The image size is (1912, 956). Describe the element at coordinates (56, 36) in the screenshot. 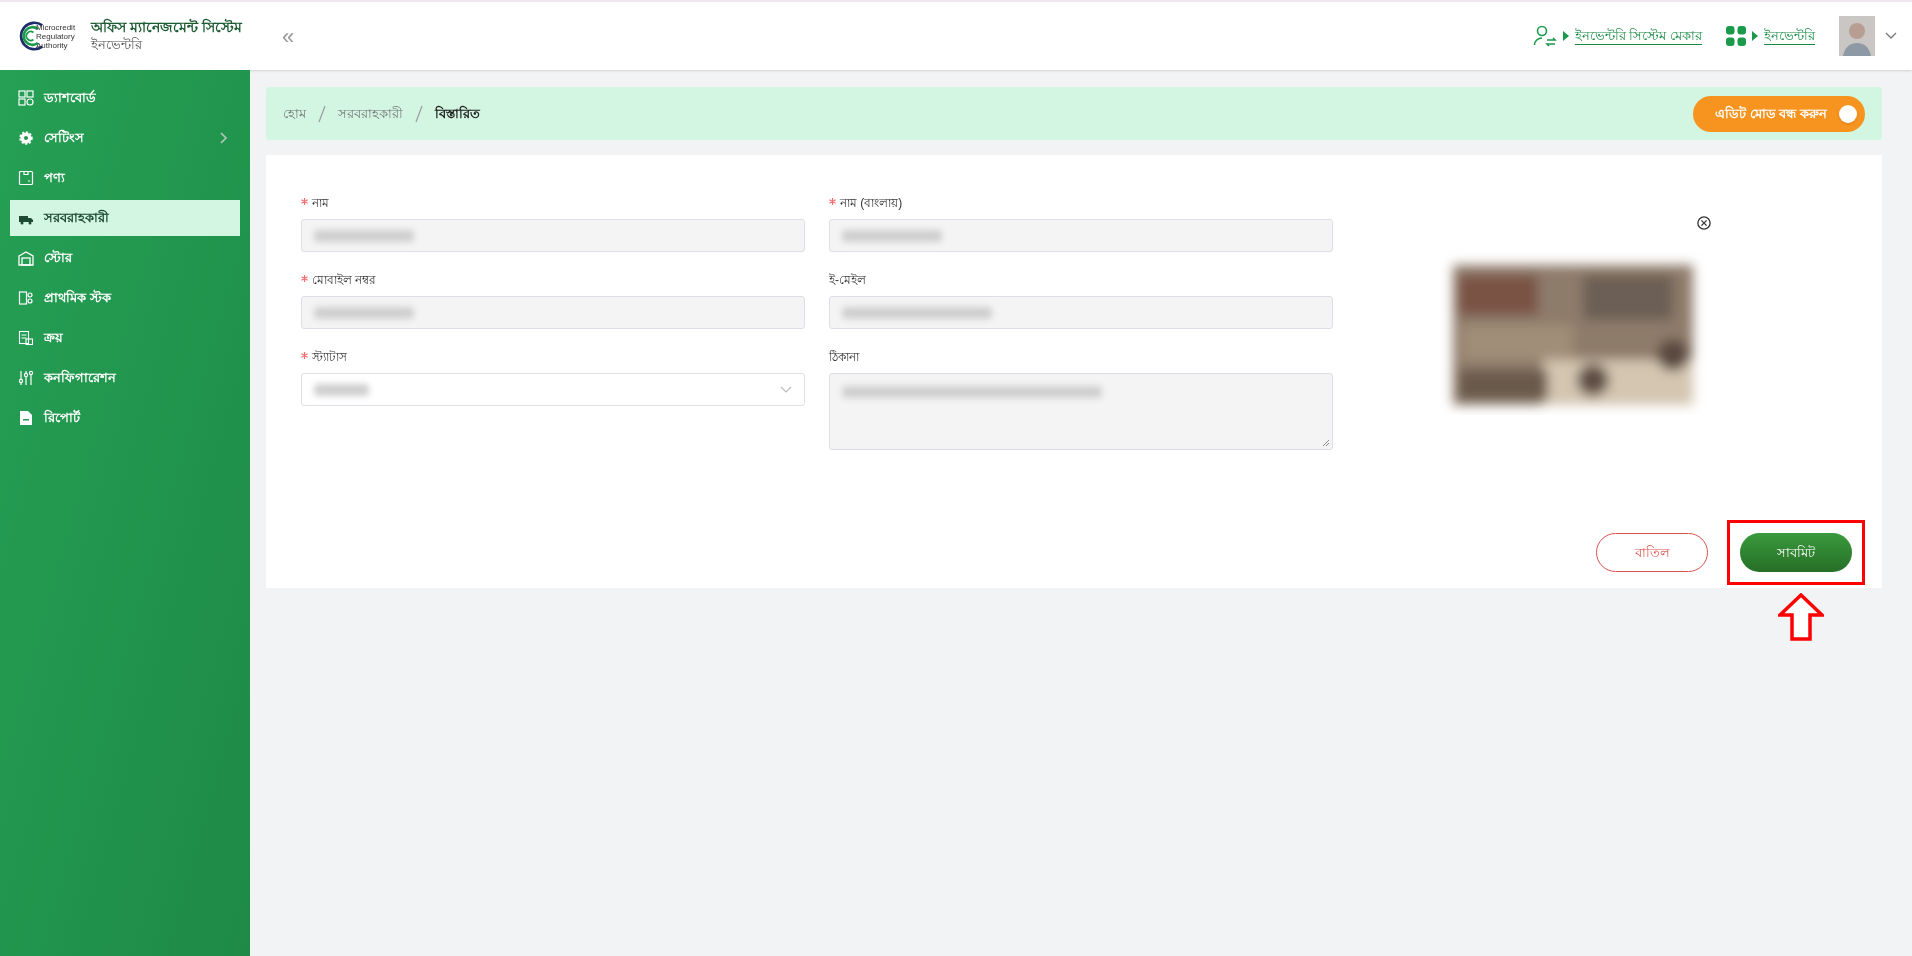

I see `logo-text: Regulatory` at that location.